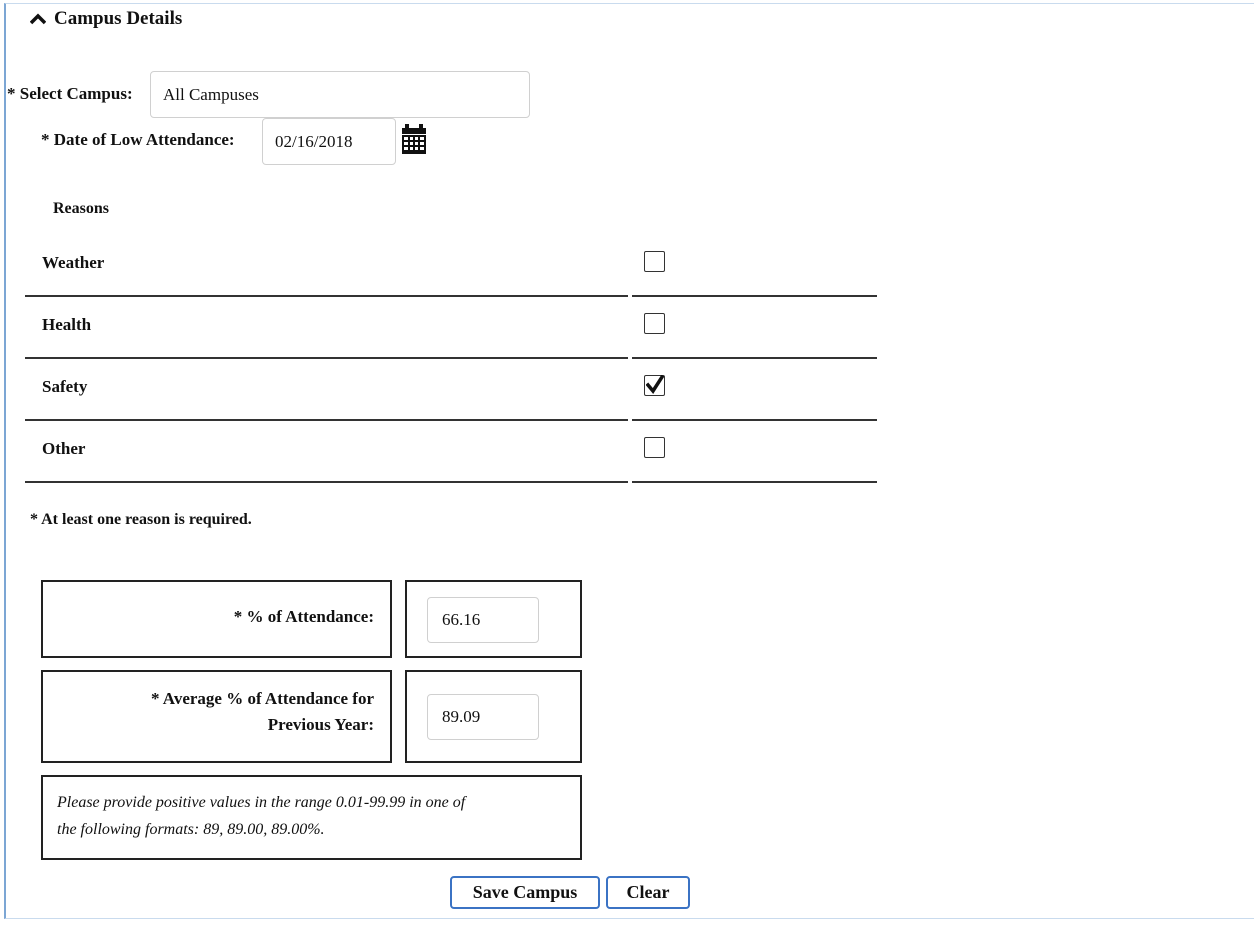  I want to click on avg-attendance-input-box: 89.09, so click(493, 716).